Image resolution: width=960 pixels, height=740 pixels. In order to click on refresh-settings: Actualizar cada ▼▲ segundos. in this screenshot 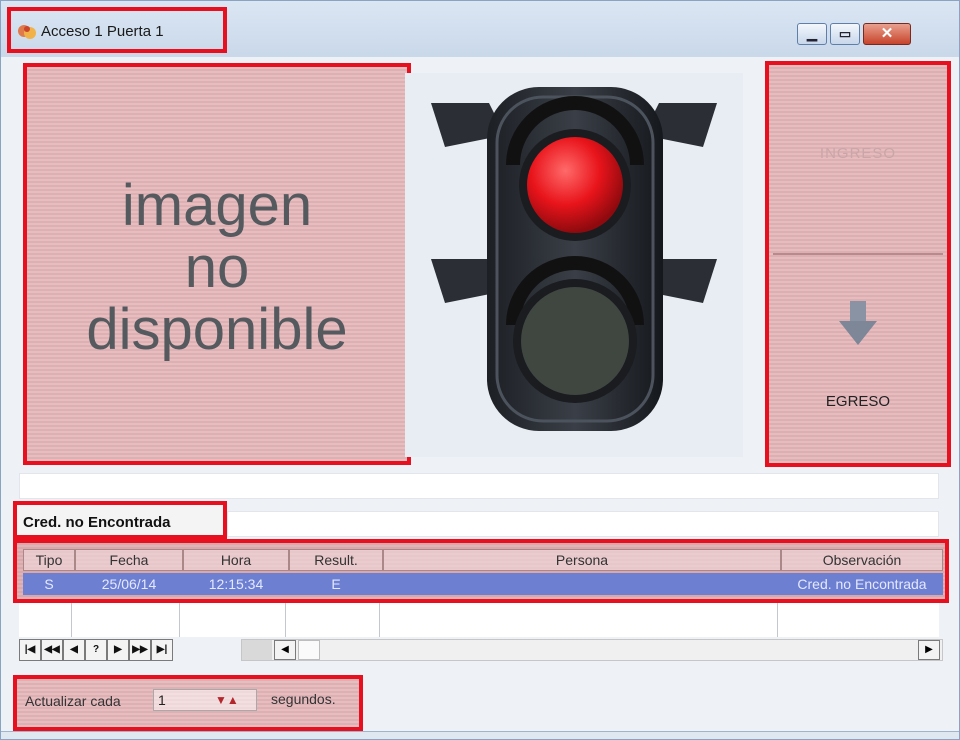, I will do `click(188, 703)`.